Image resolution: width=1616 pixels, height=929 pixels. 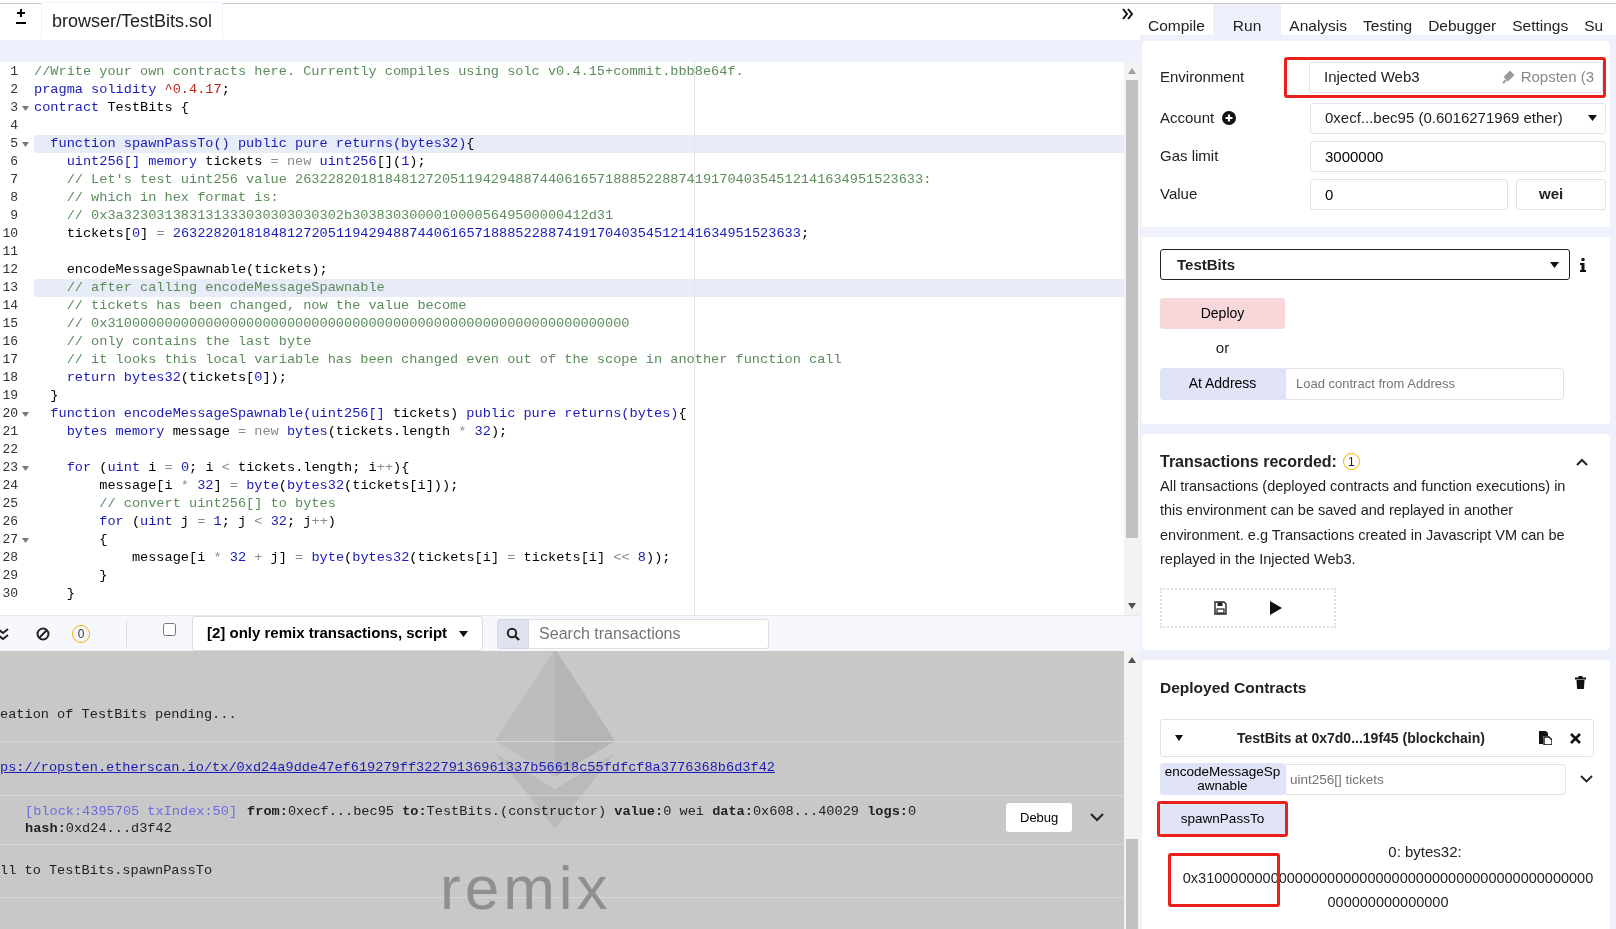 I want to click on info-icon, so click(x=1583, y=264).